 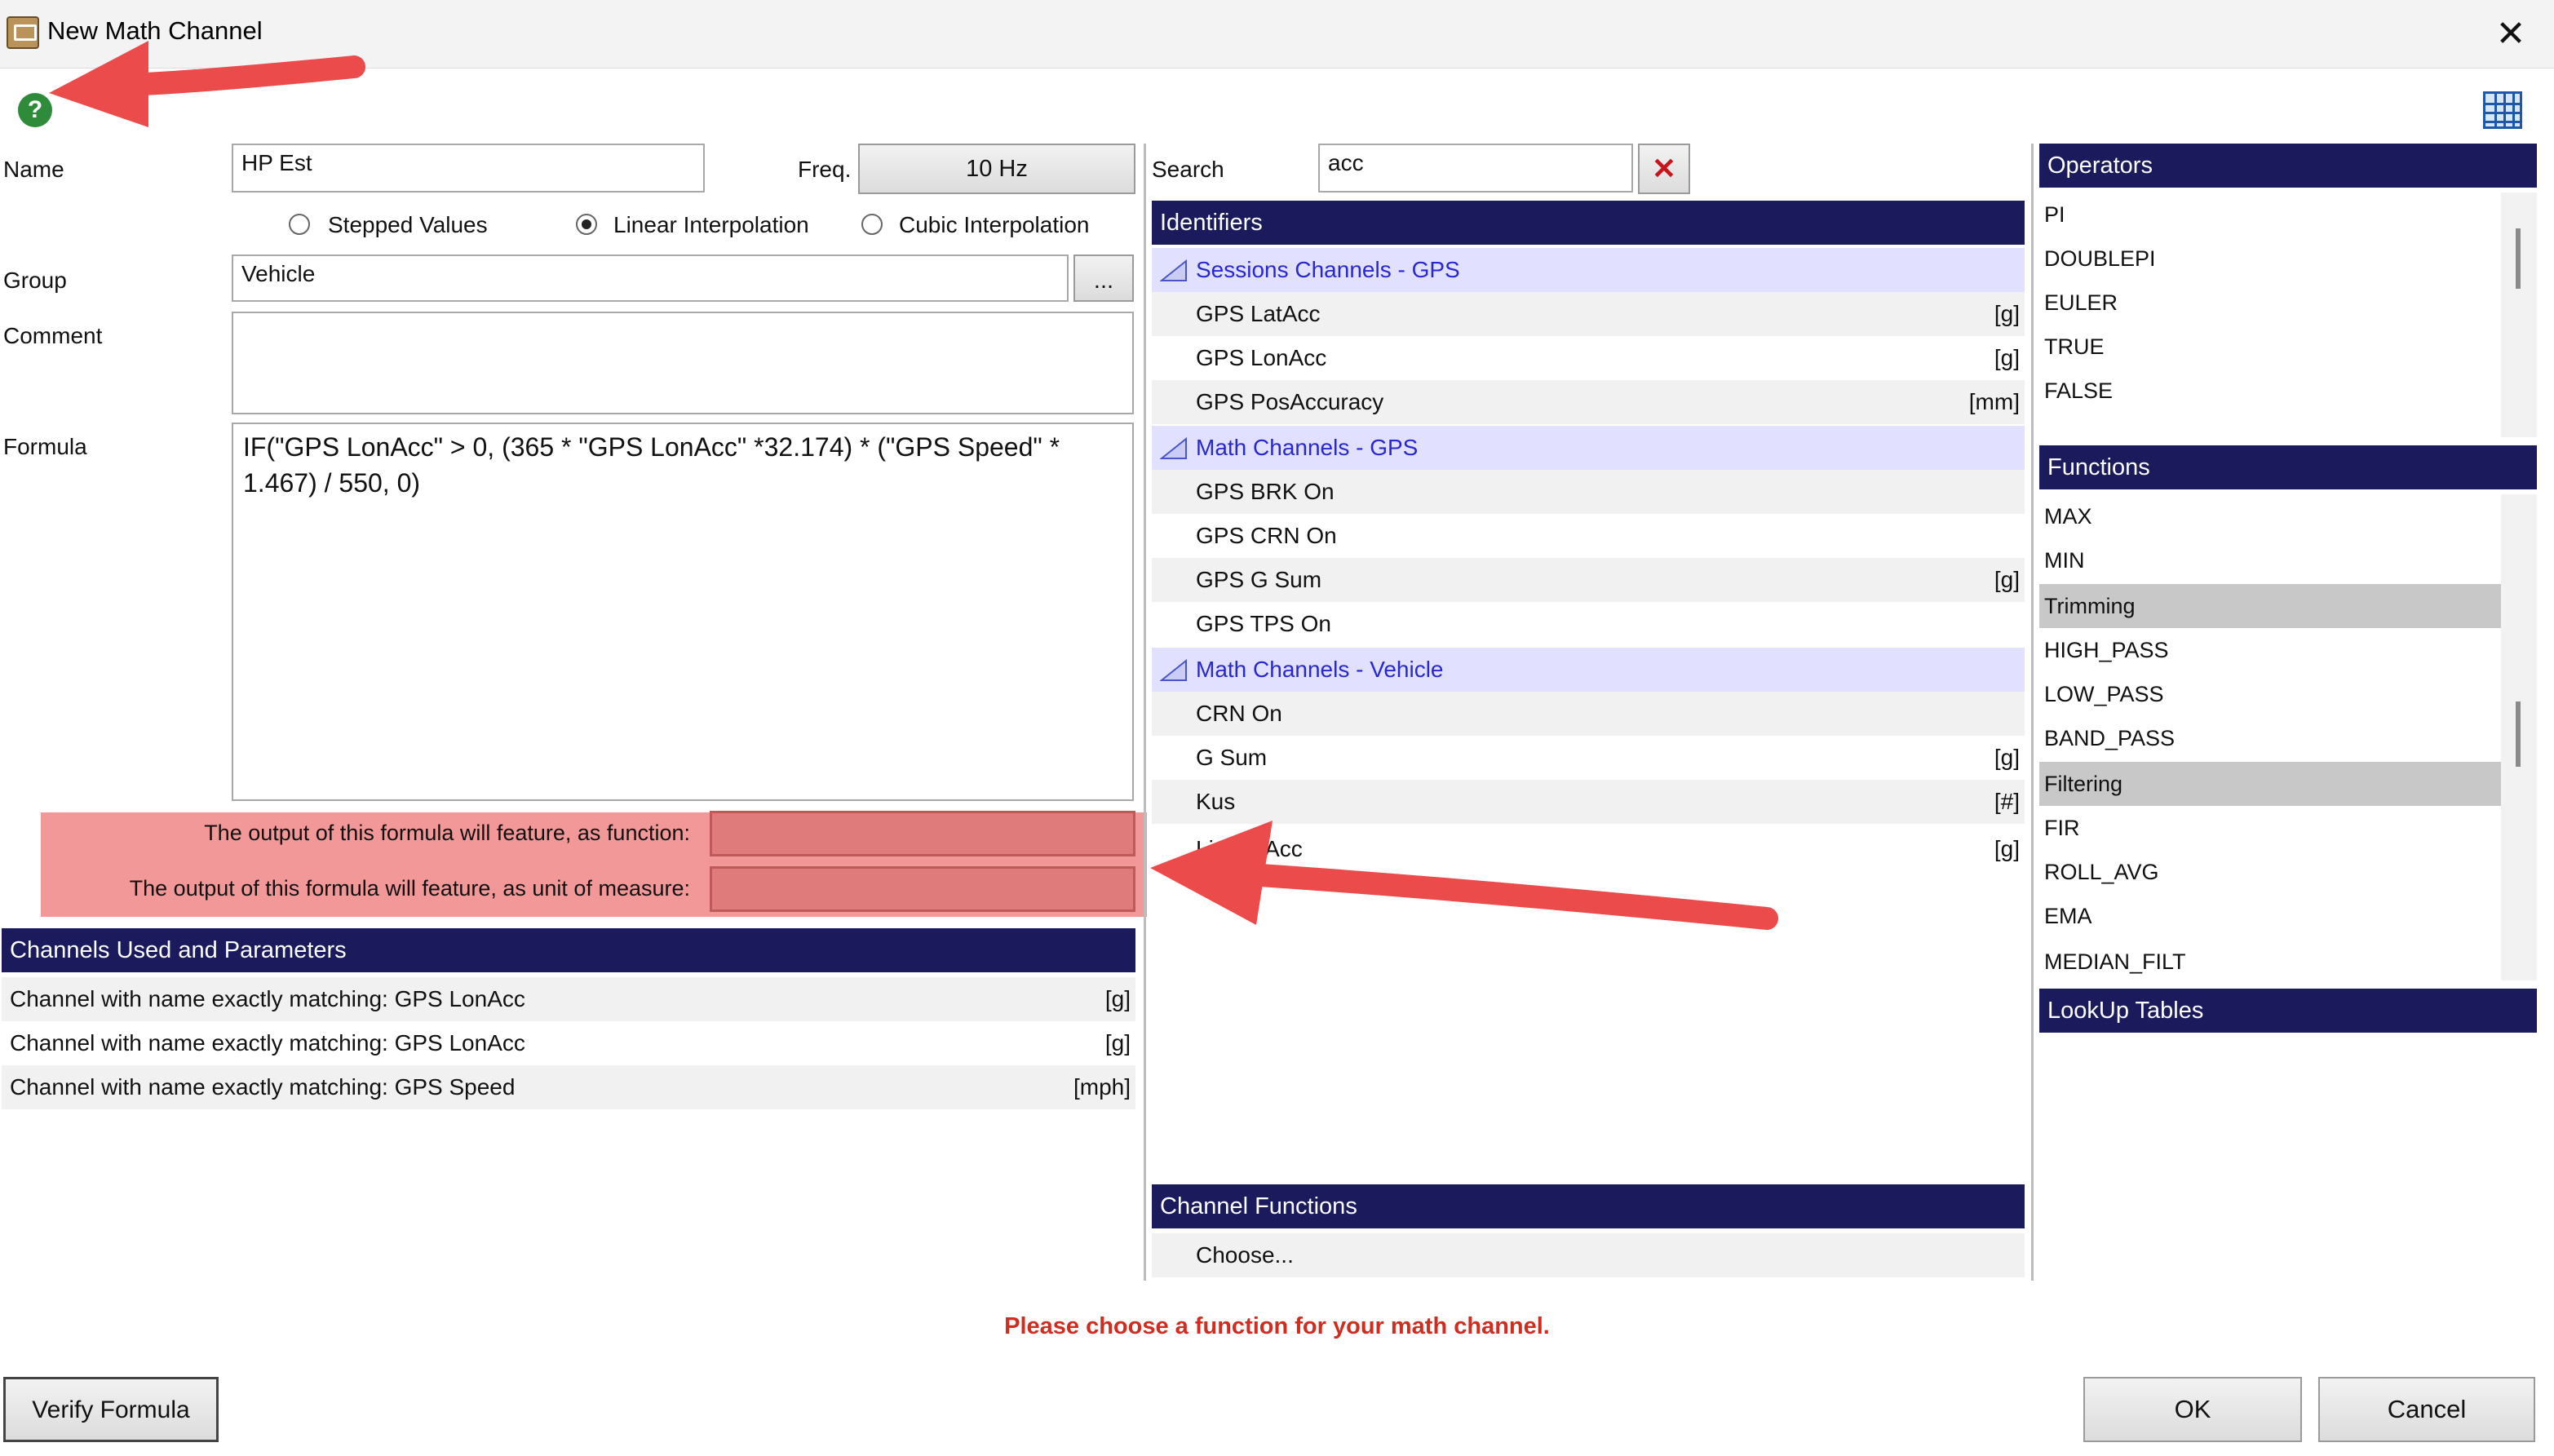 I want to click on identifier-item: G Sum [g], so click(x=1588, y=758).